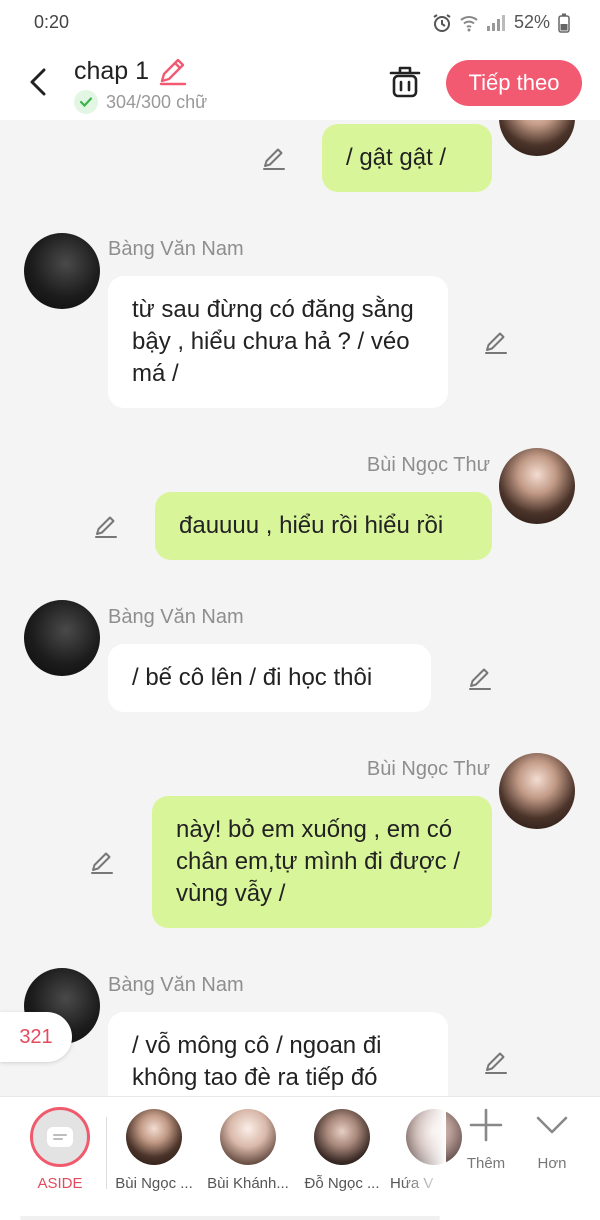  I want to click on scroll-fade, so click(423, 1152).